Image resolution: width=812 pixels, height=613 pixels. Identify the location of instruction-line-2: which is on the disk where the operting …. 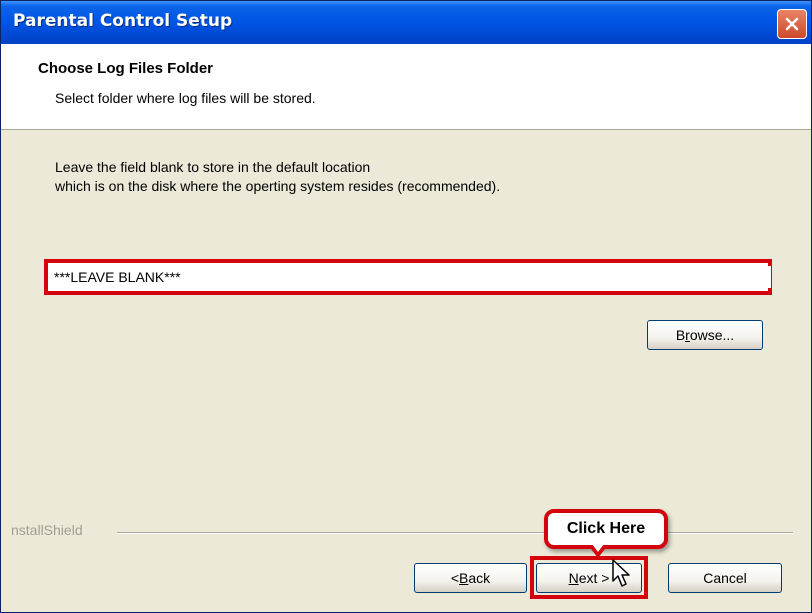
(278, 186).